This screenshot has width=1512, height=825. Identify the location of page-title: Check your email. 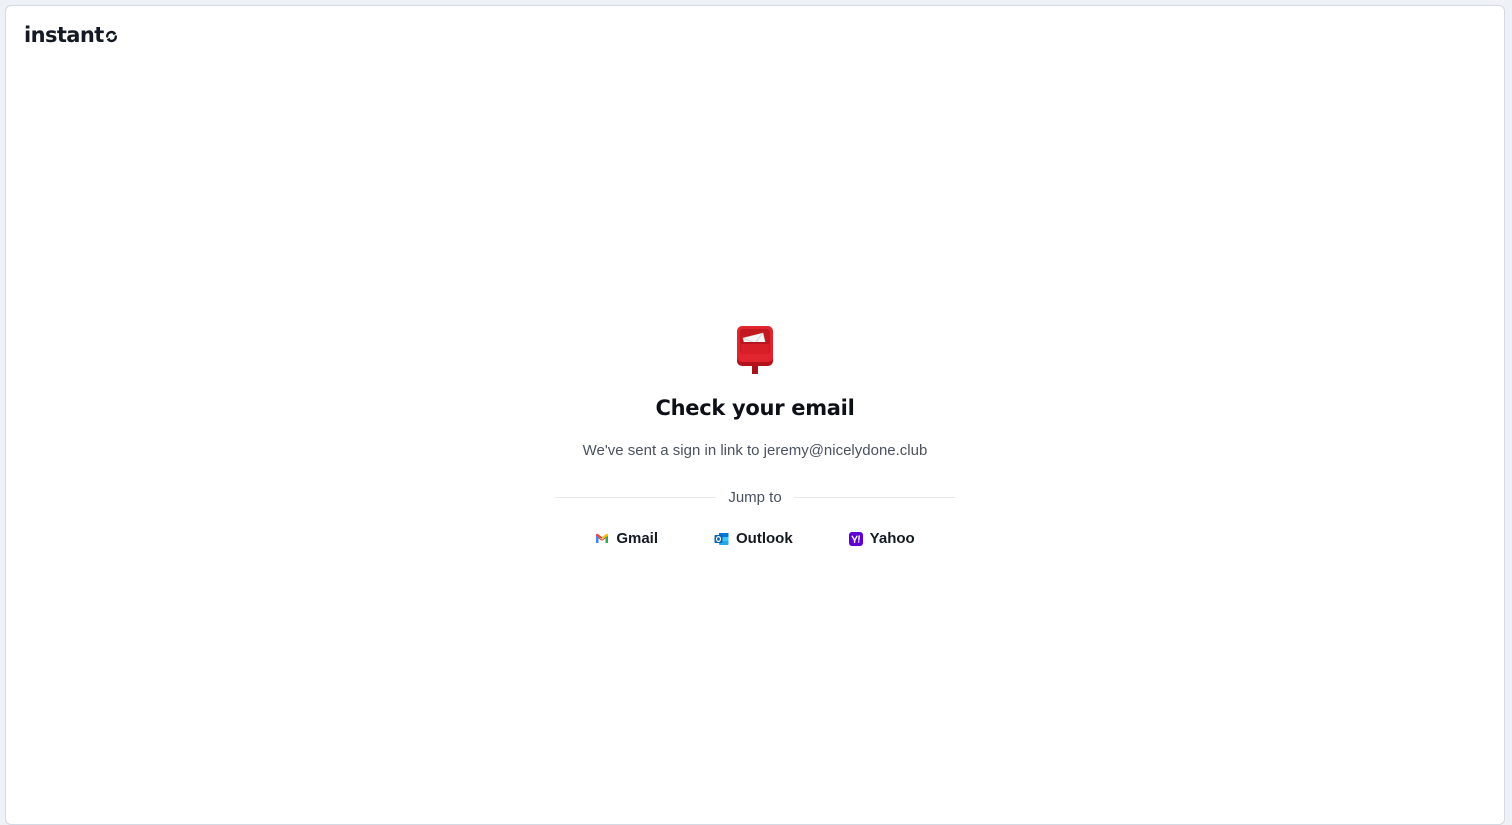
(755, 408).